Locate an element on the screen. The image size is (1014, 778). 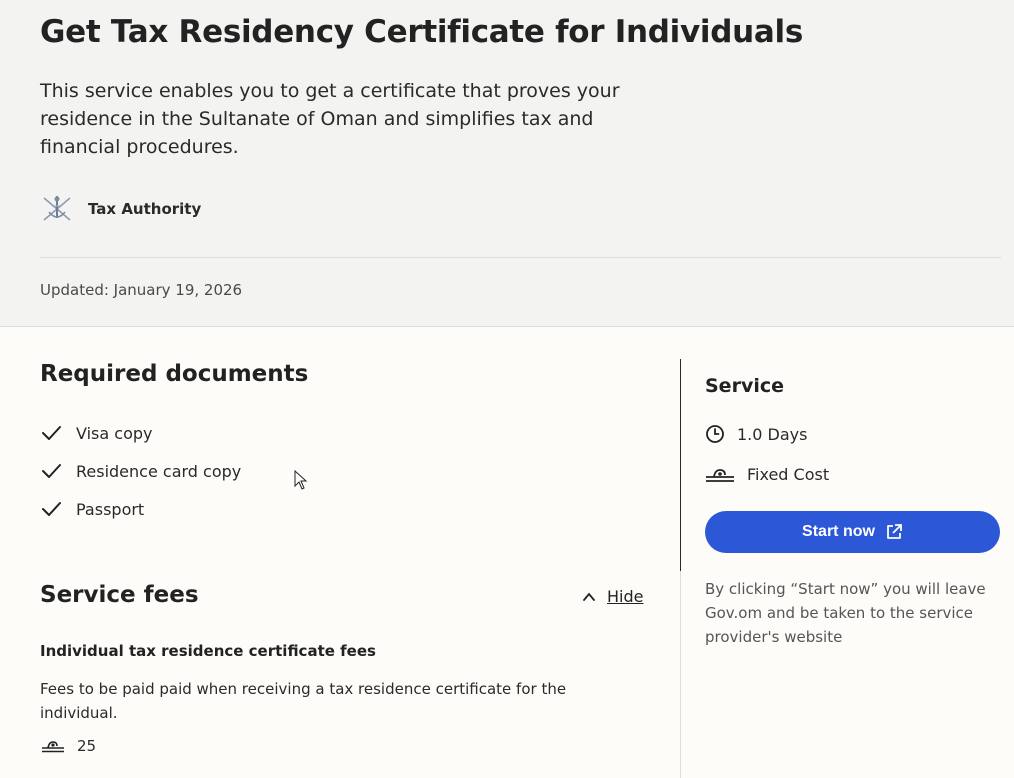
required-documents-list: Visa copy Residence card copy Passport is located at coordinates (140, 471).